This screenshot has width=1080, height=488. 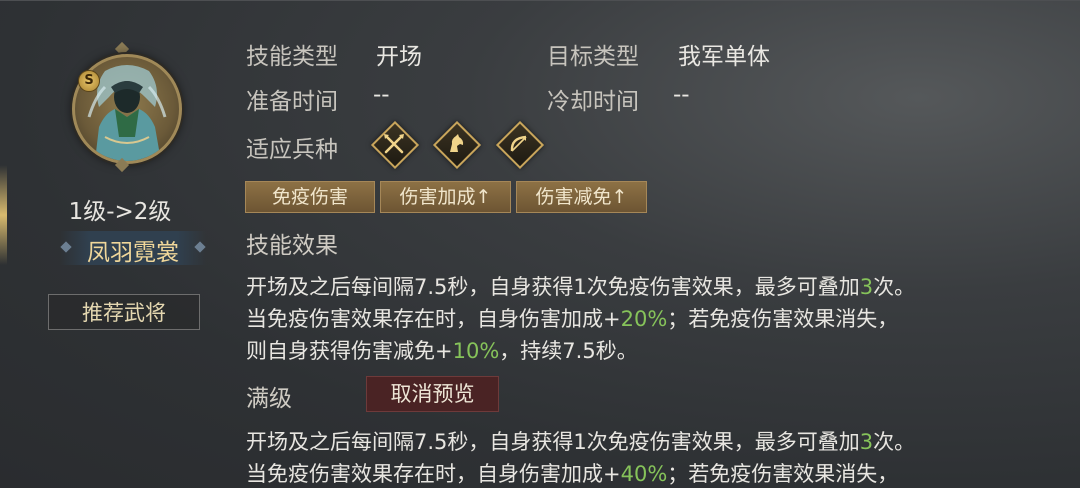 What do you see at coordinates (310, 197) in the screenshot?
I see `tag-immune-damage: 免疫伤害` at bounding box center [310, 197].